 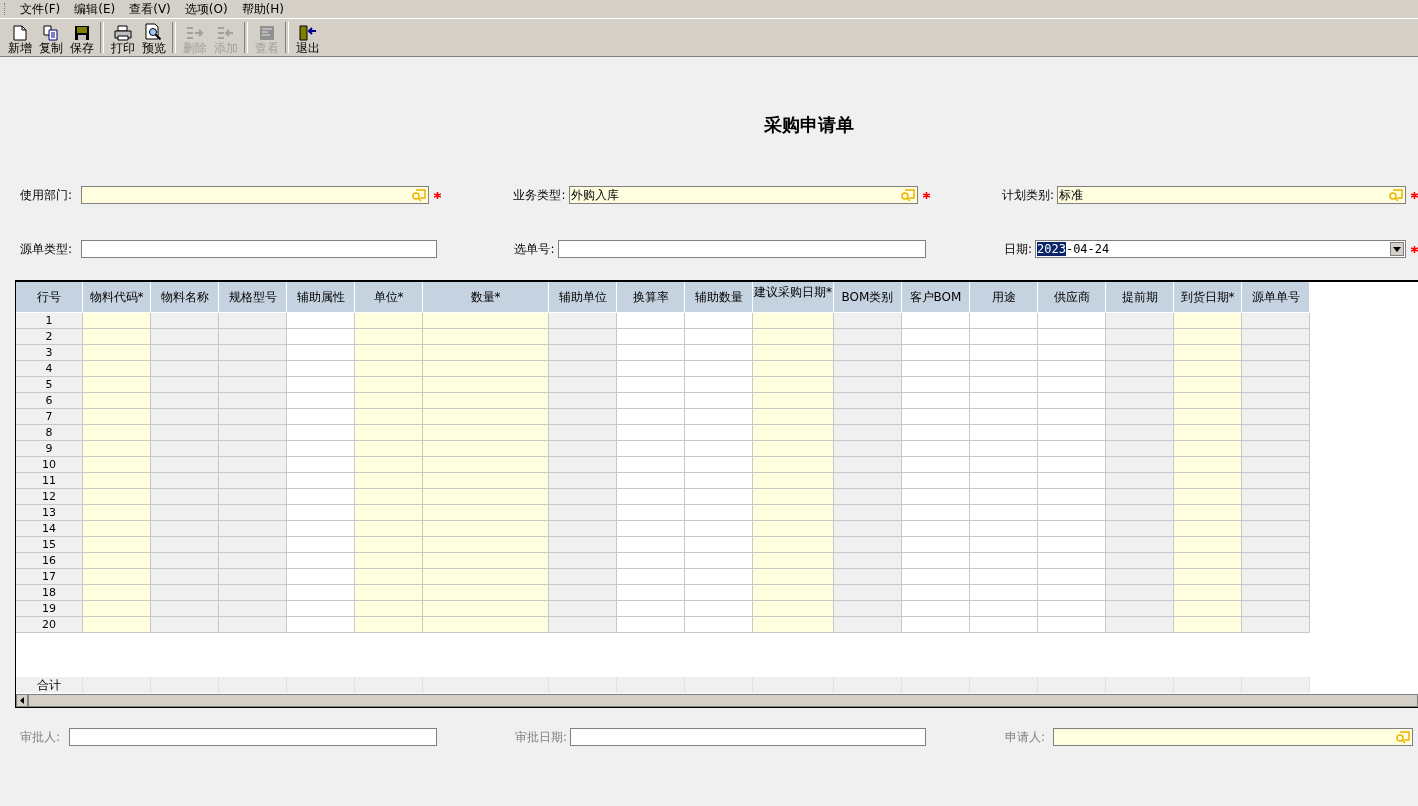 What do you see at coordinates (49, 449) in the screenshot?
I see `table-cell: 9` at bounding box center [49, 449].